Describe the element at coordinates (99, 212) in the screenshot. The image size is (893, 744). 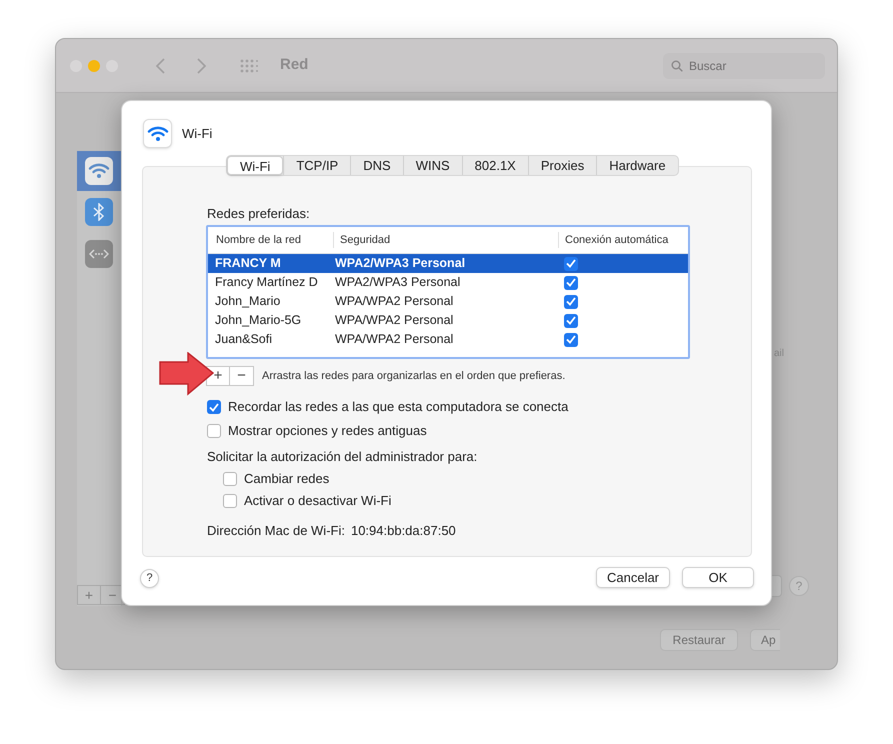
I see `bluetooth-icon` at that location.